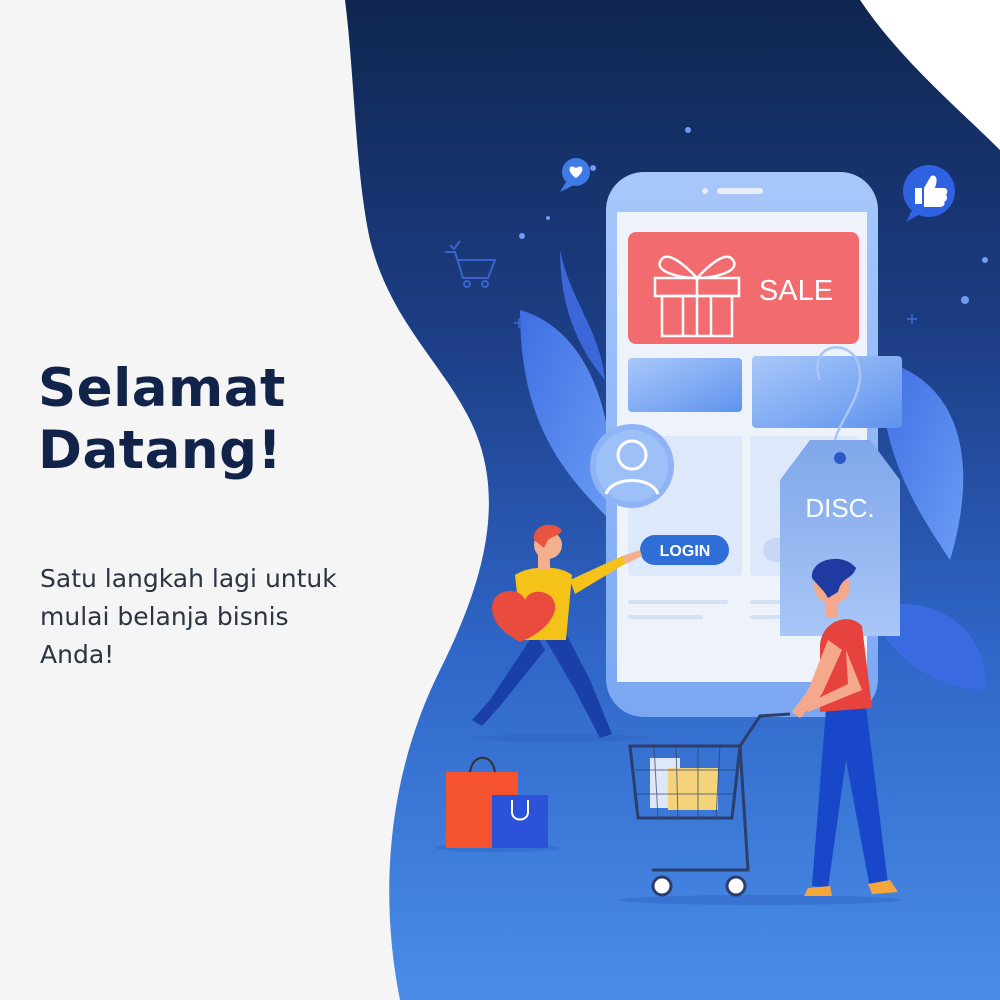  I want to click on login-button: LOGIN, so click(684, 550).